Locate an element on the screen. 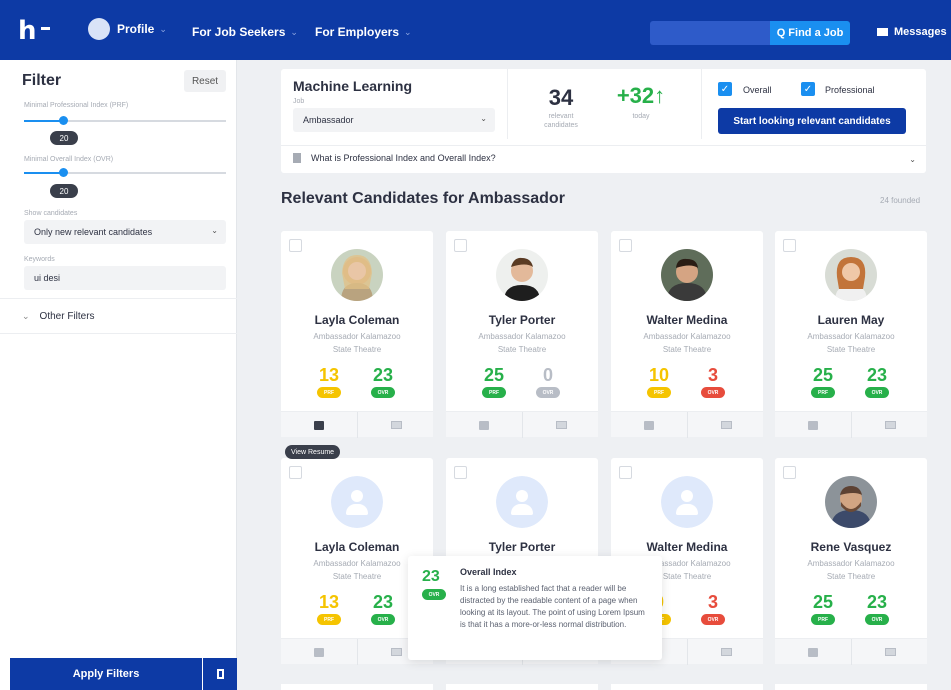 The width and height of the screenshot is (951, 690). ovr-score: 3 is located at coordinates (712, 375).